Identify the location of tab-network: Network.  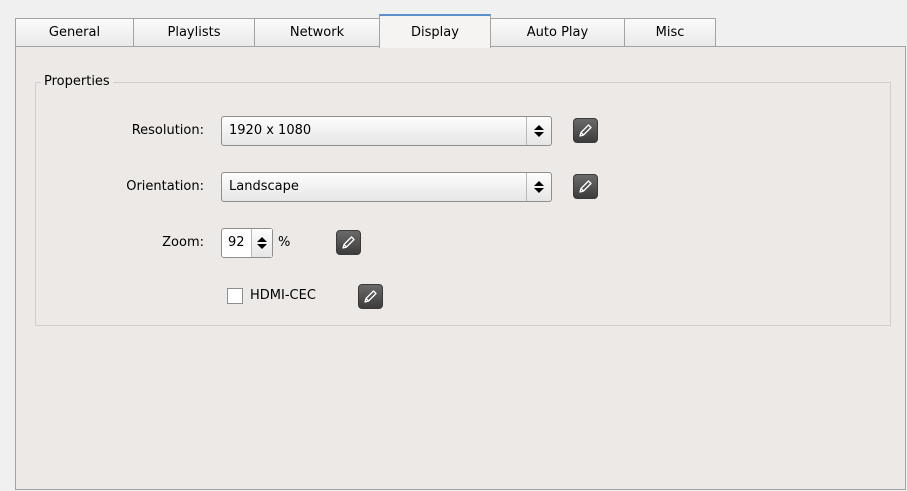
(317, 32).